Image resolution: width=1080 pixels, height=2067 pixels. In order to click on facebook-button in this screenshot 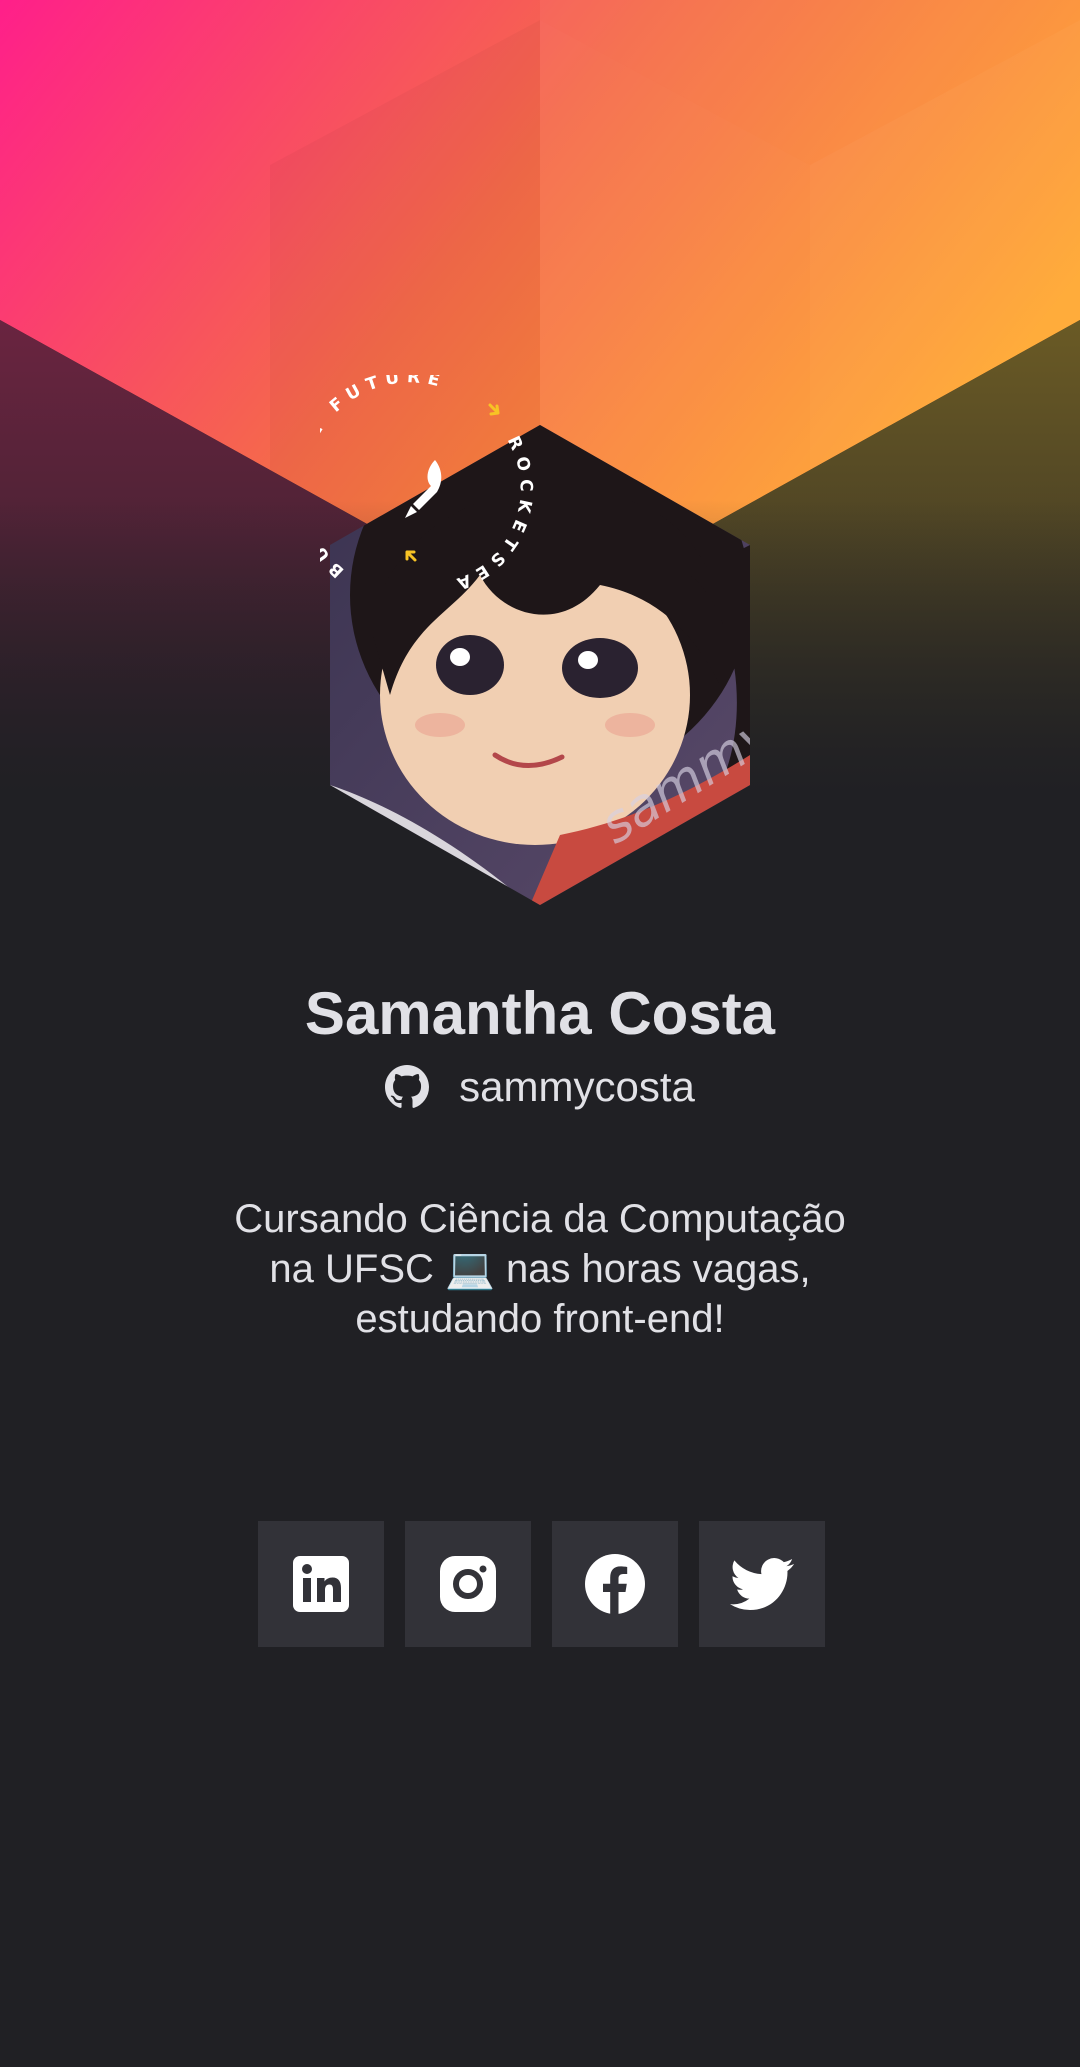, I will do `click(615, 1584)`.